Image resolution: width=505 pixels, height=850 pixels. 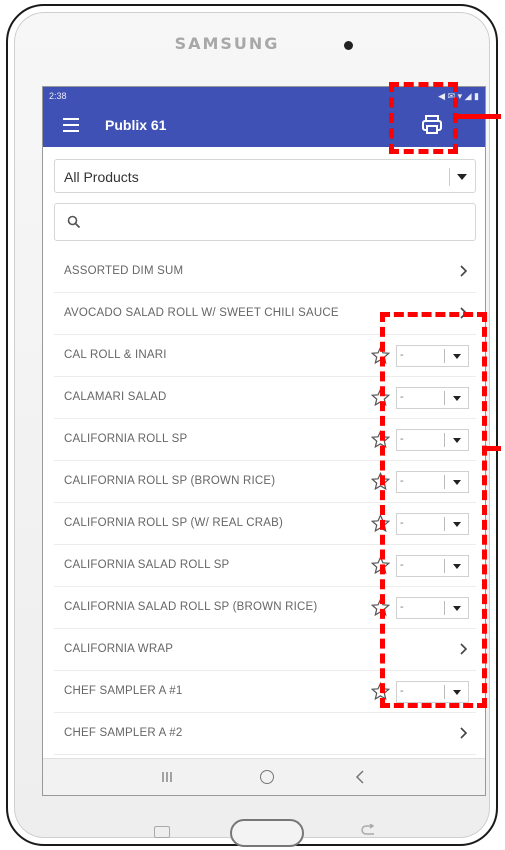 What do you see at coordinates (173, 523) in the screenshot?
I see `product-name: CALIFORNIA ROLL SP (W/ REAL CRAB)` at bounding box center [173, 523].